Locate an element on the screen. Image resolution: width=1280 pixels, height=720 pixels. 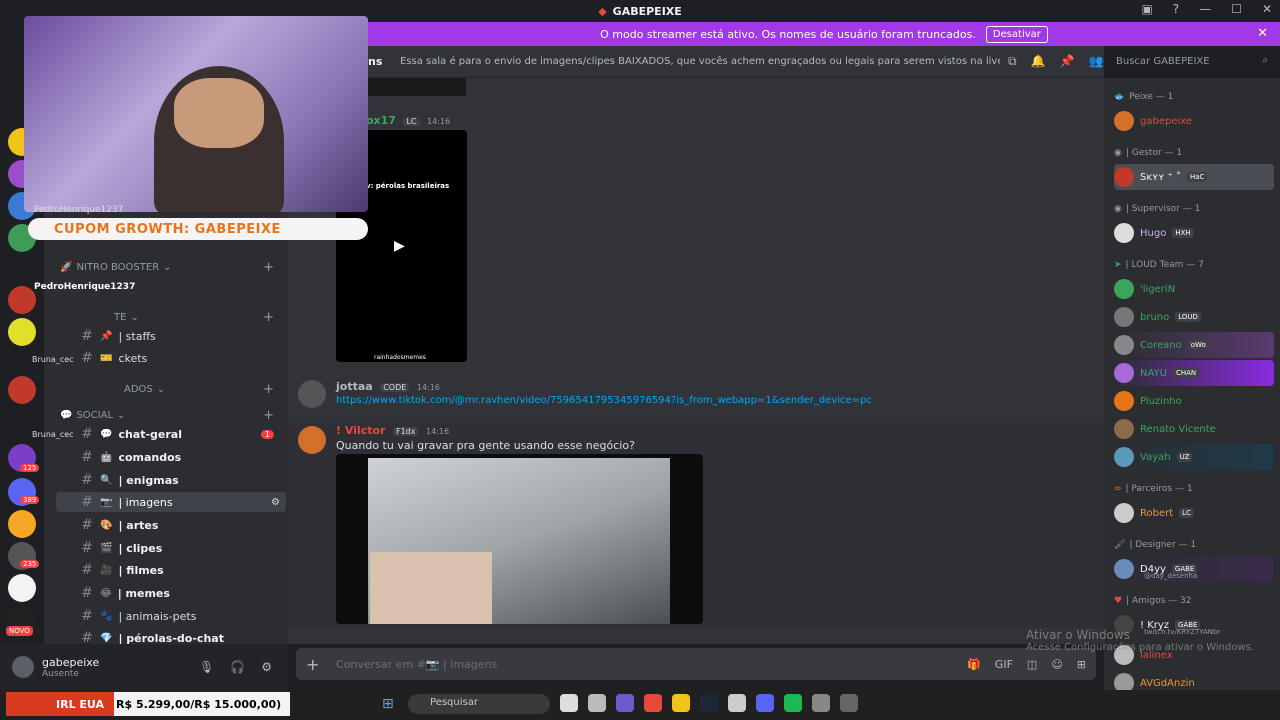
member-item: Coreano oWo is located at coordinates (1194, 345).